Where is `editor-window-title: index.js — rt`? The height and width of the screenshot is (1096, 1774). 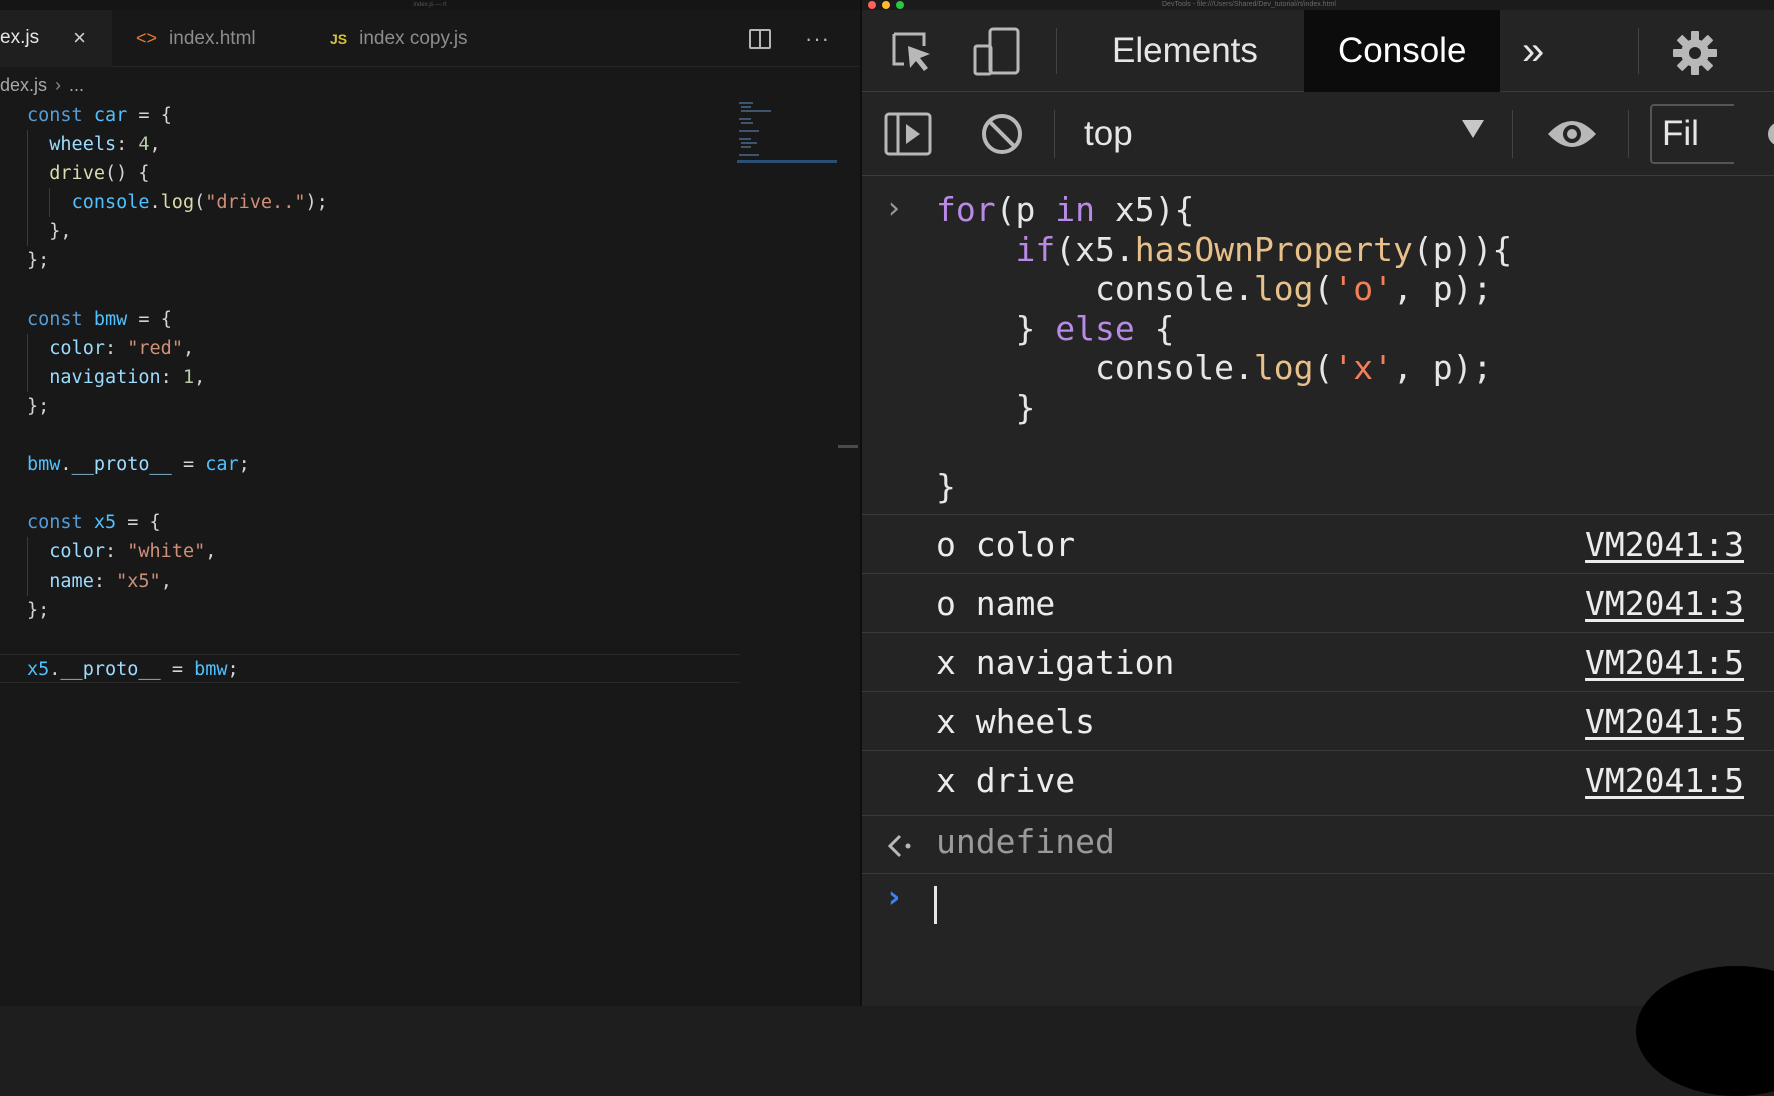 editor-window-title: index.js — rt is located at coordinates (430, 5).